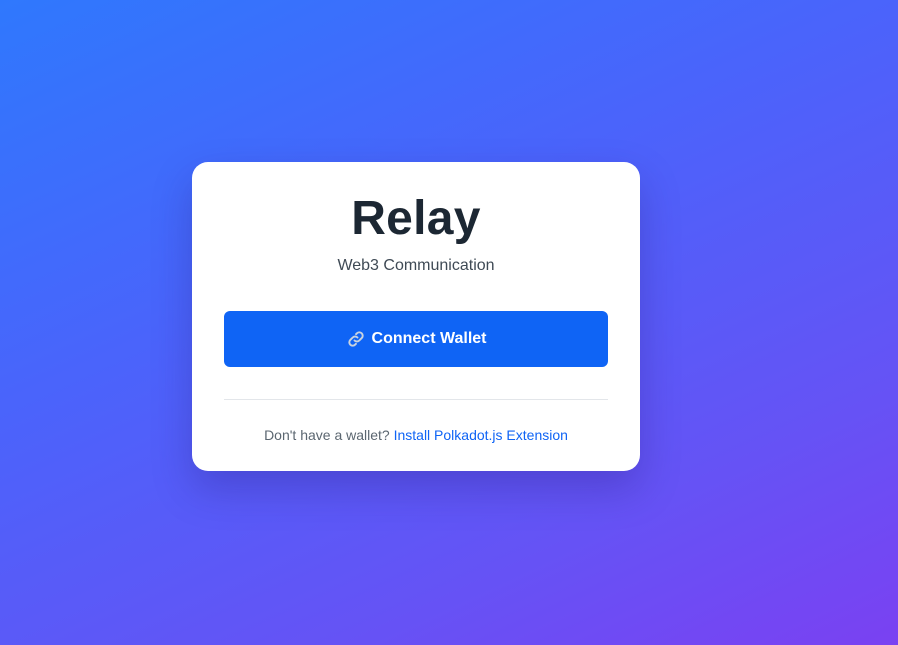 The image size is (898, 645). What do you see at coordinates (416, 218) in the screenshot?
I see `app-title: Relay` at bounding box center [416, 218].